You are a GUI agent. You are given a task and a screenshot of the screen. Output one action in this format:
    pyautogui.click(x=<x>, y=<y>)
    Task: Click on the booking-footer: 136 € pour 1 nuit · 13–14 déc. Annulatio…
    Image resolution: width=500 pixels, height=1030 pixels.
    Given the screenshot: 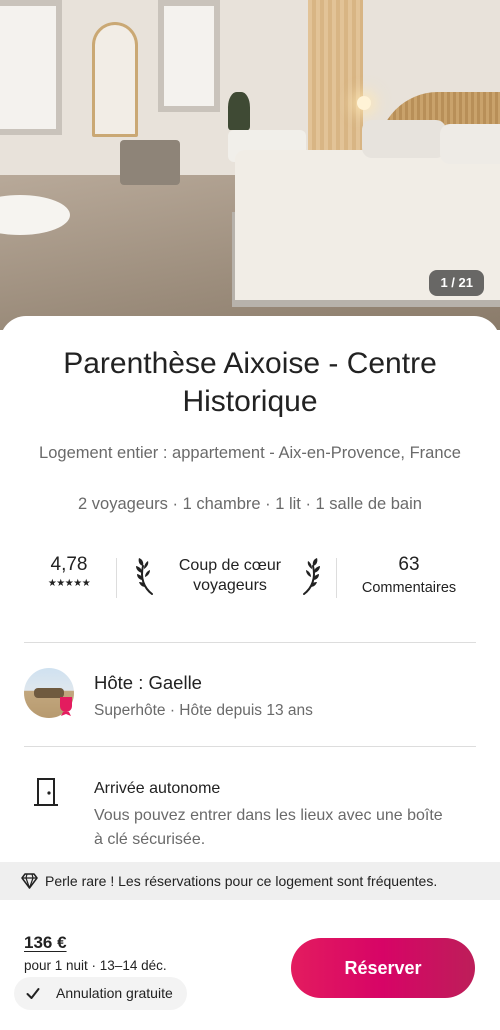 What is the action you would take?
    pyautogui.click(x=250, y=965)
    